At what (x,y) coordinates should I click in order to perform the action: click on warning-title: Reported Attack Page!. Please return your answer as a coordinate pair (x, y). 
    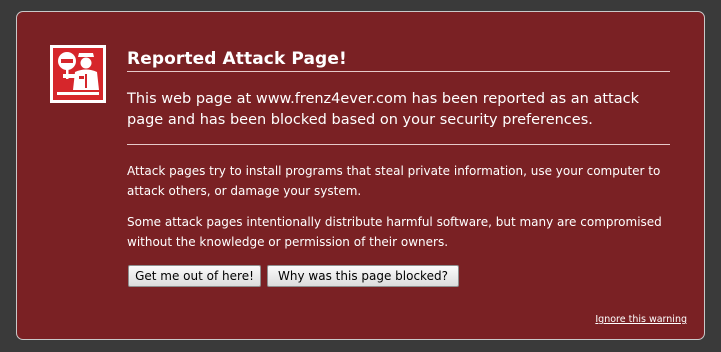
    Looking at the image, I should click on (237, 59).